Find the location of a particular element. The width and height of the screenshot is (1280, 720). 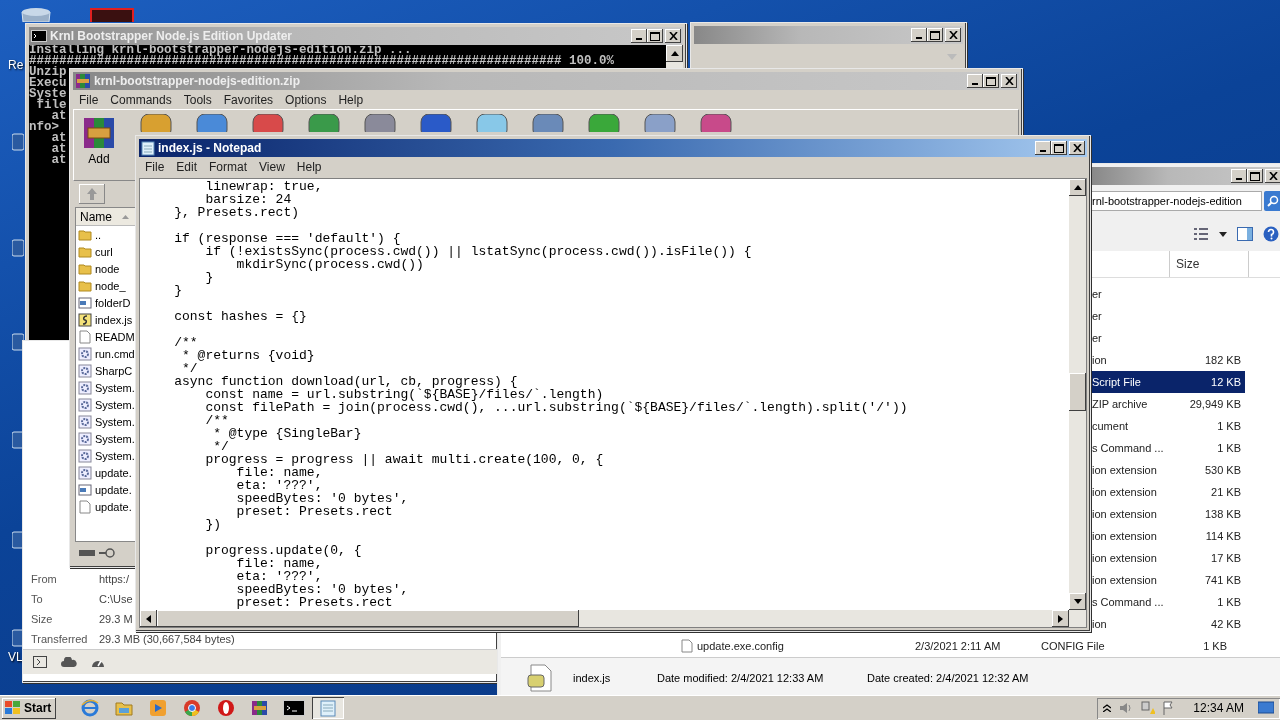

file-row: cument 1 KB is located at coordinates (1168, 426).